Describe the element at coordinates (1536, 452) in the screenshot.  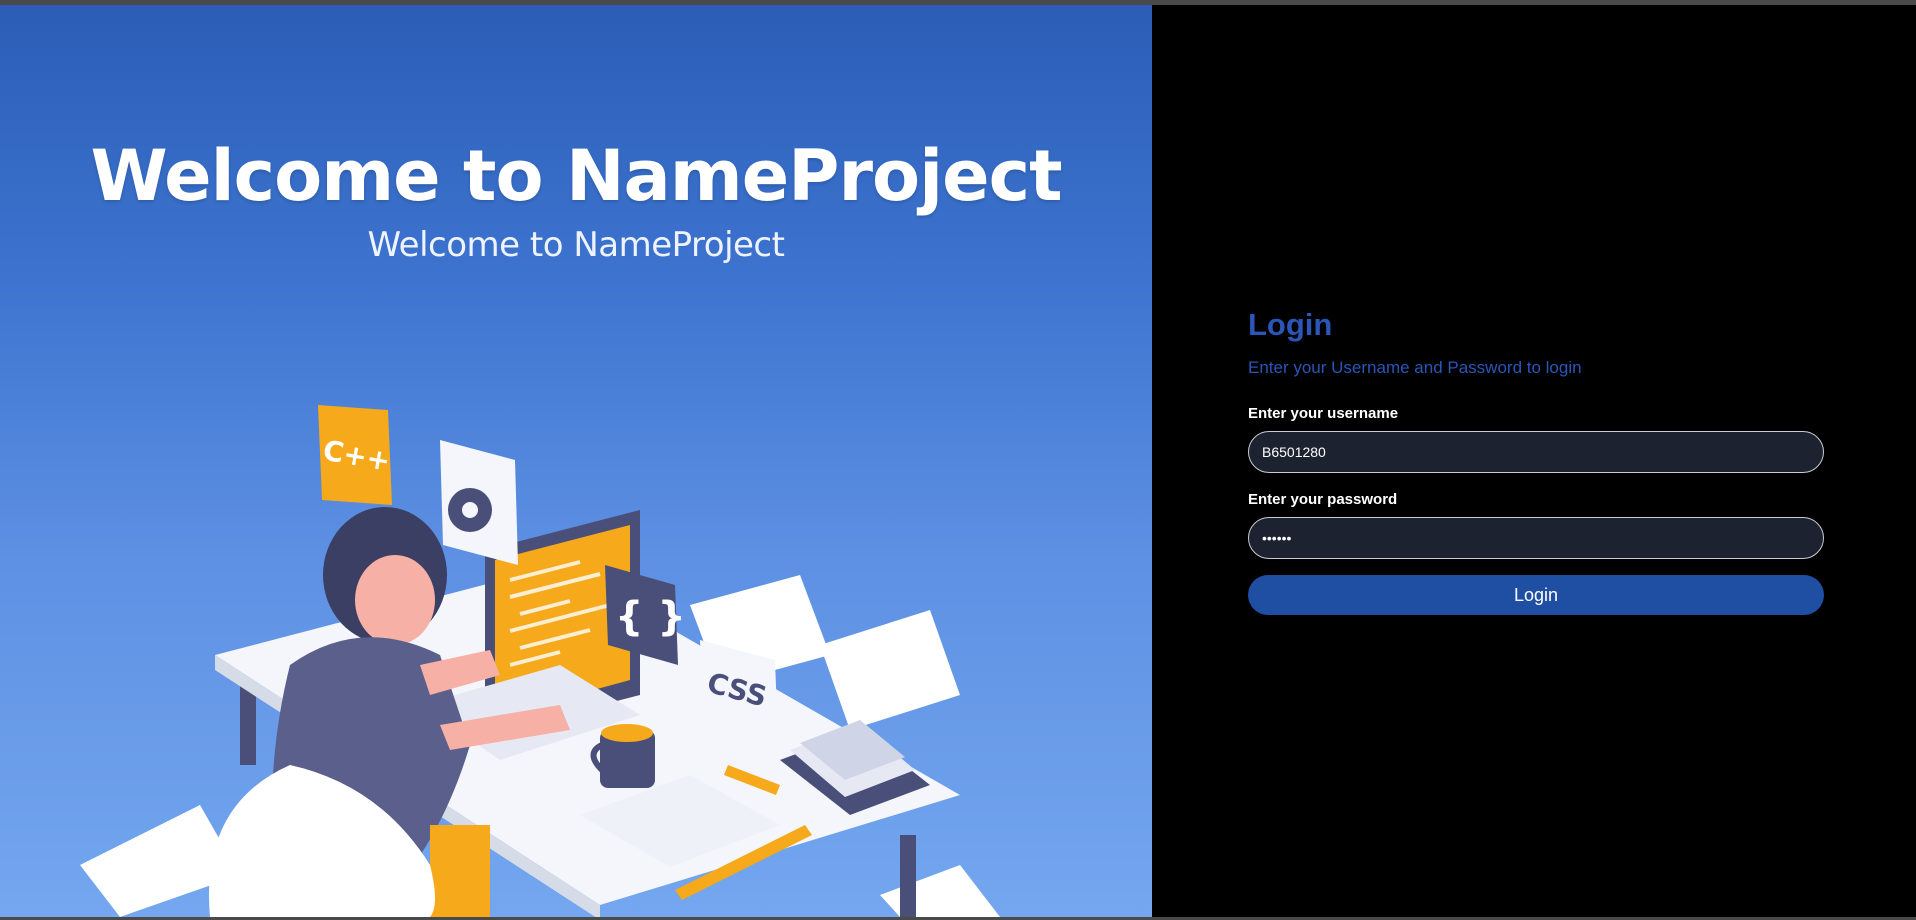
I see `username-input` at that location.